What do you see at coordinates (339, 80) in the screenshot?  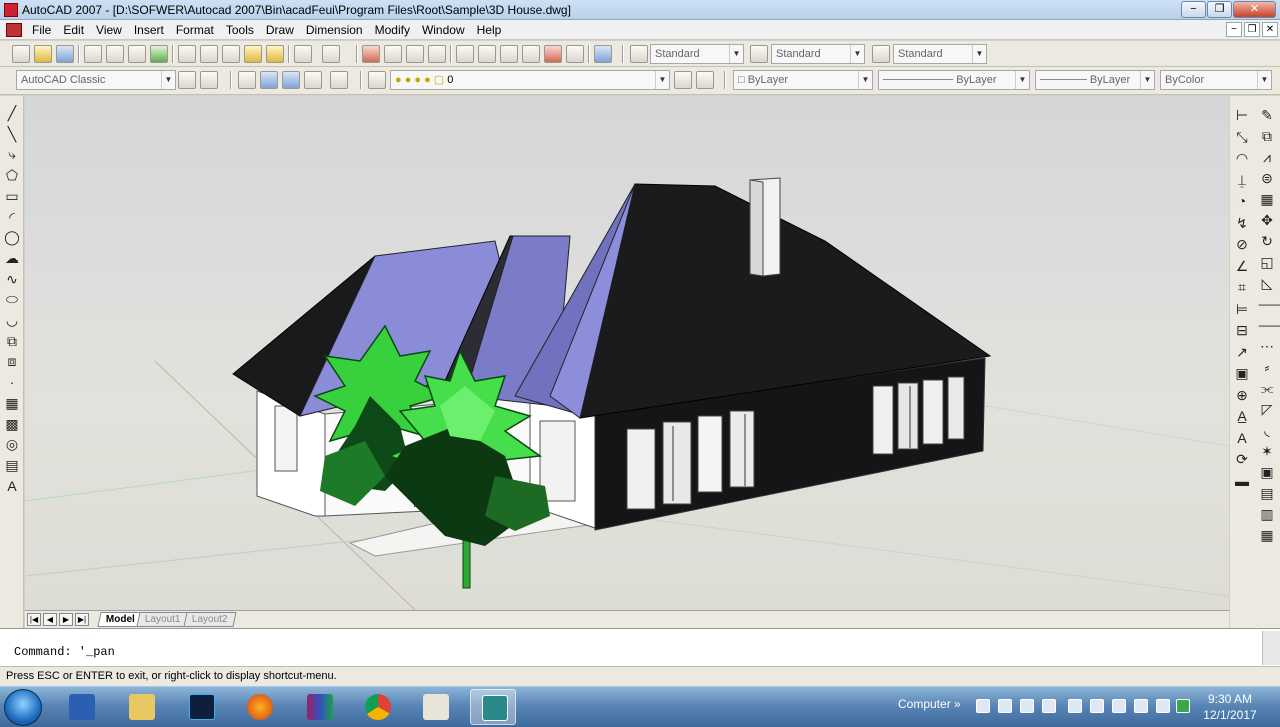 I see `layer-states-icon` at bounding box center [339, 80].